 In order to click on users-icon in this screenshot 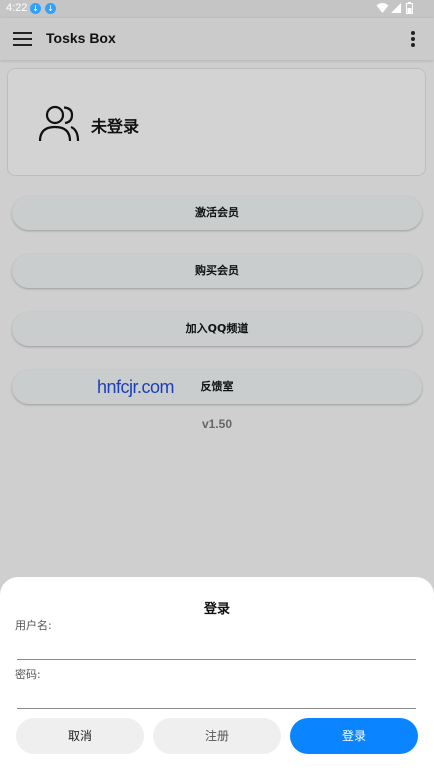, I will do `click(59, 123)`.